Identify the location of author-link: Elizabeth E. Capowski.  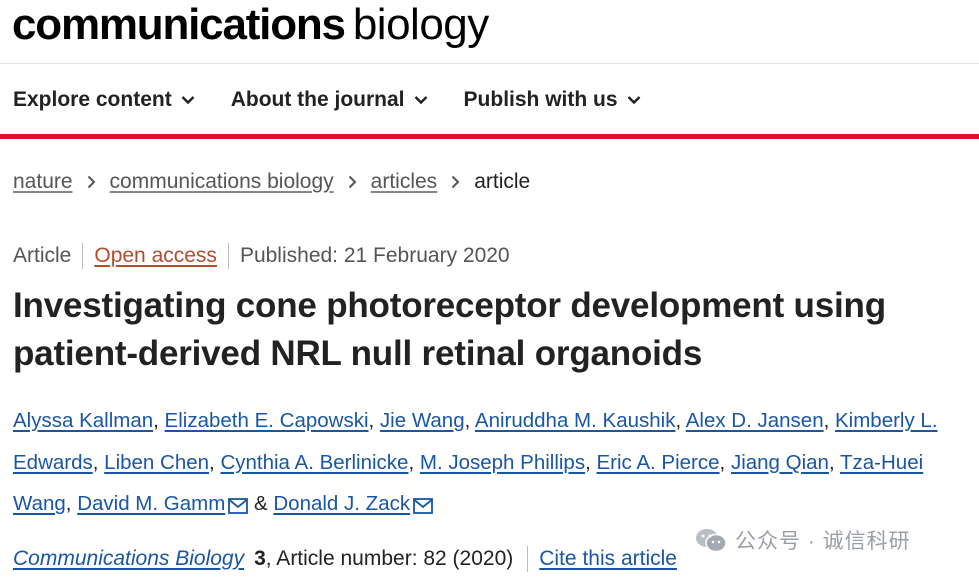
(267, 420).